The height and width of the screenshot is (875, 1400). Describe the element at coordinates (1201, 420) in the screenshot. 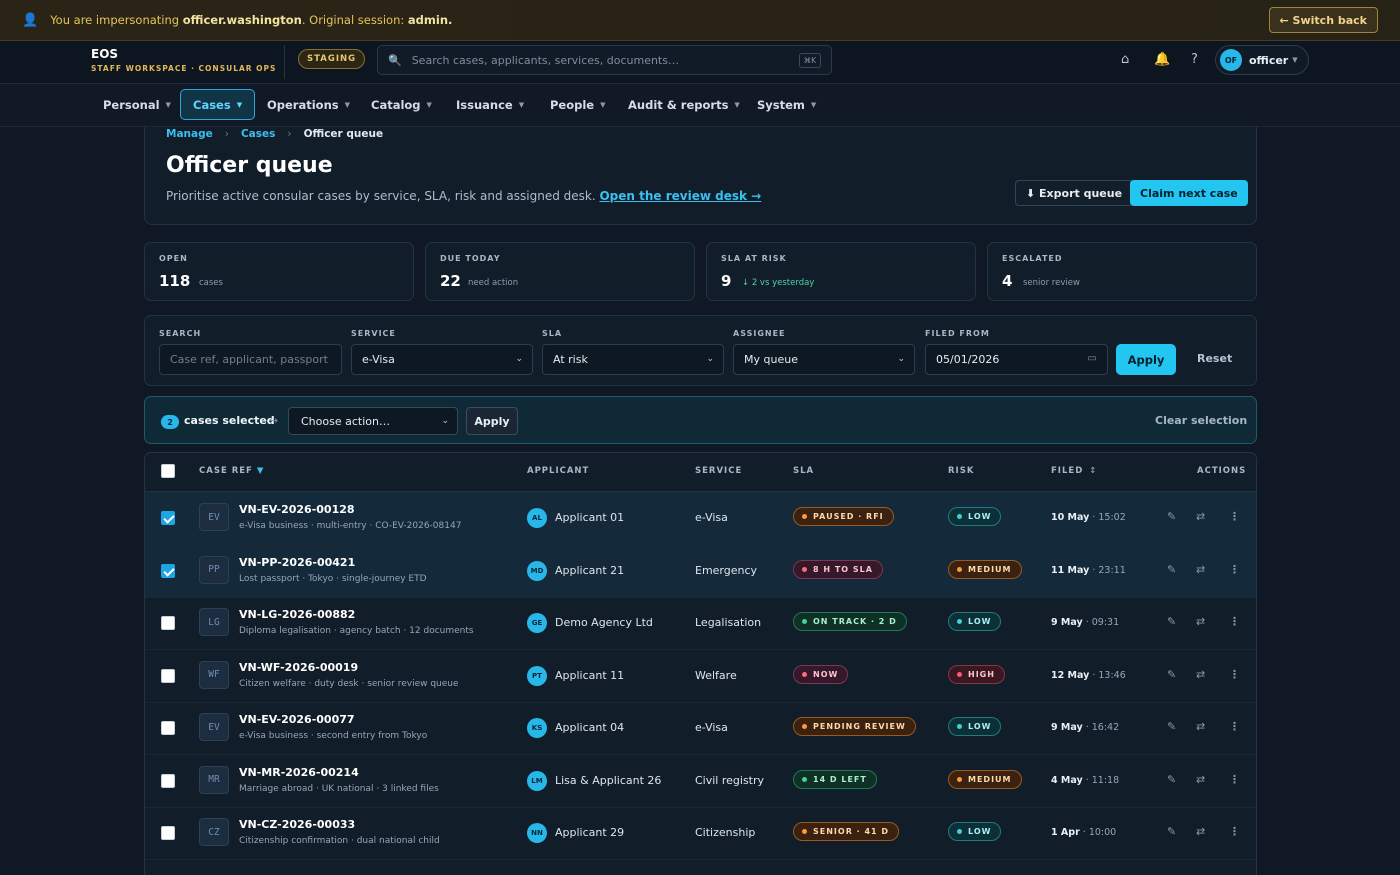

I see `clear-selection-button: Clear selection` at that location.